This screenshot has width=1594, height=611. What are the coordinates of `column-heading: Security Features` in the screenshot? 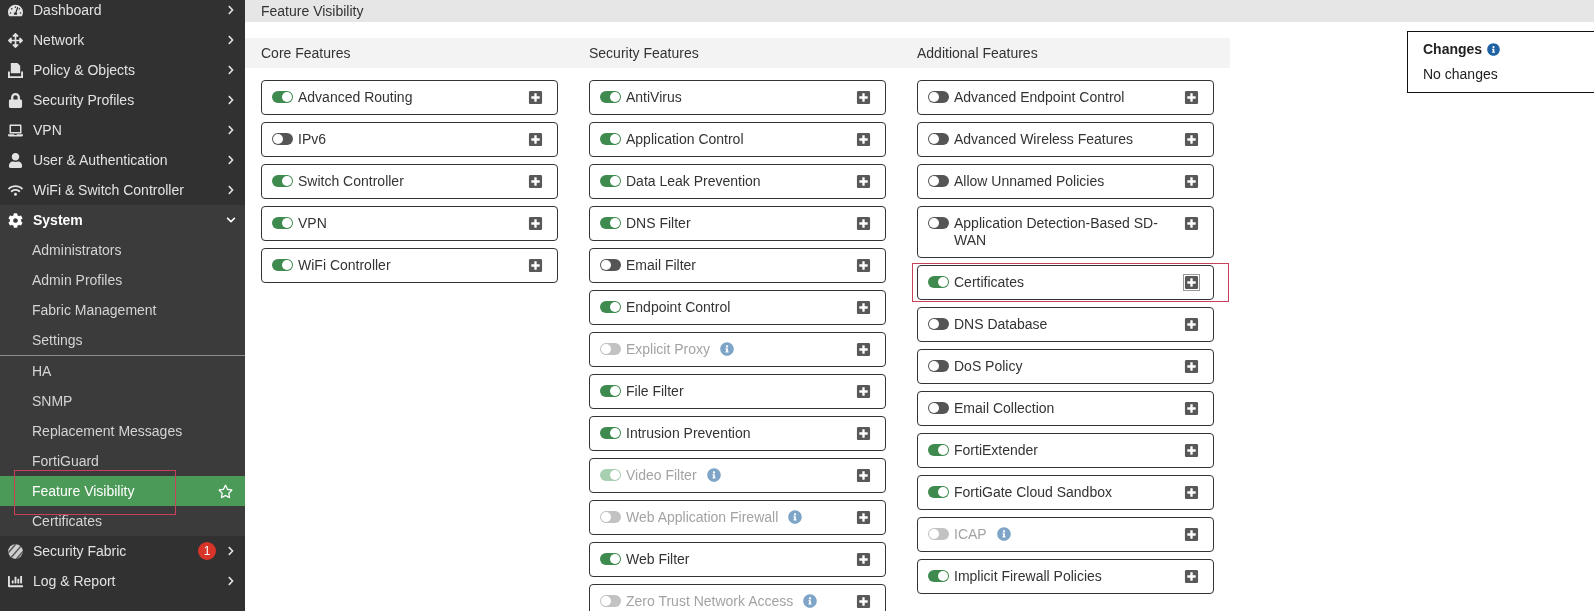 It's located at (644, 53).